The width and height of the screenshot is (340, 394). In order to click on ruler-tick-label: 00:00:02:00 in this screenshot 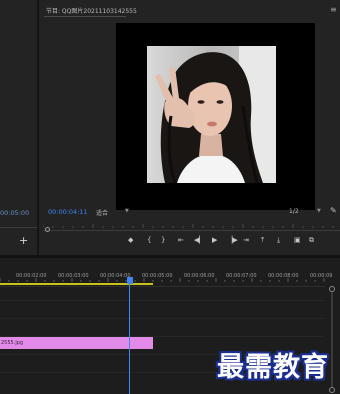, I will do `click(31, 276)`.